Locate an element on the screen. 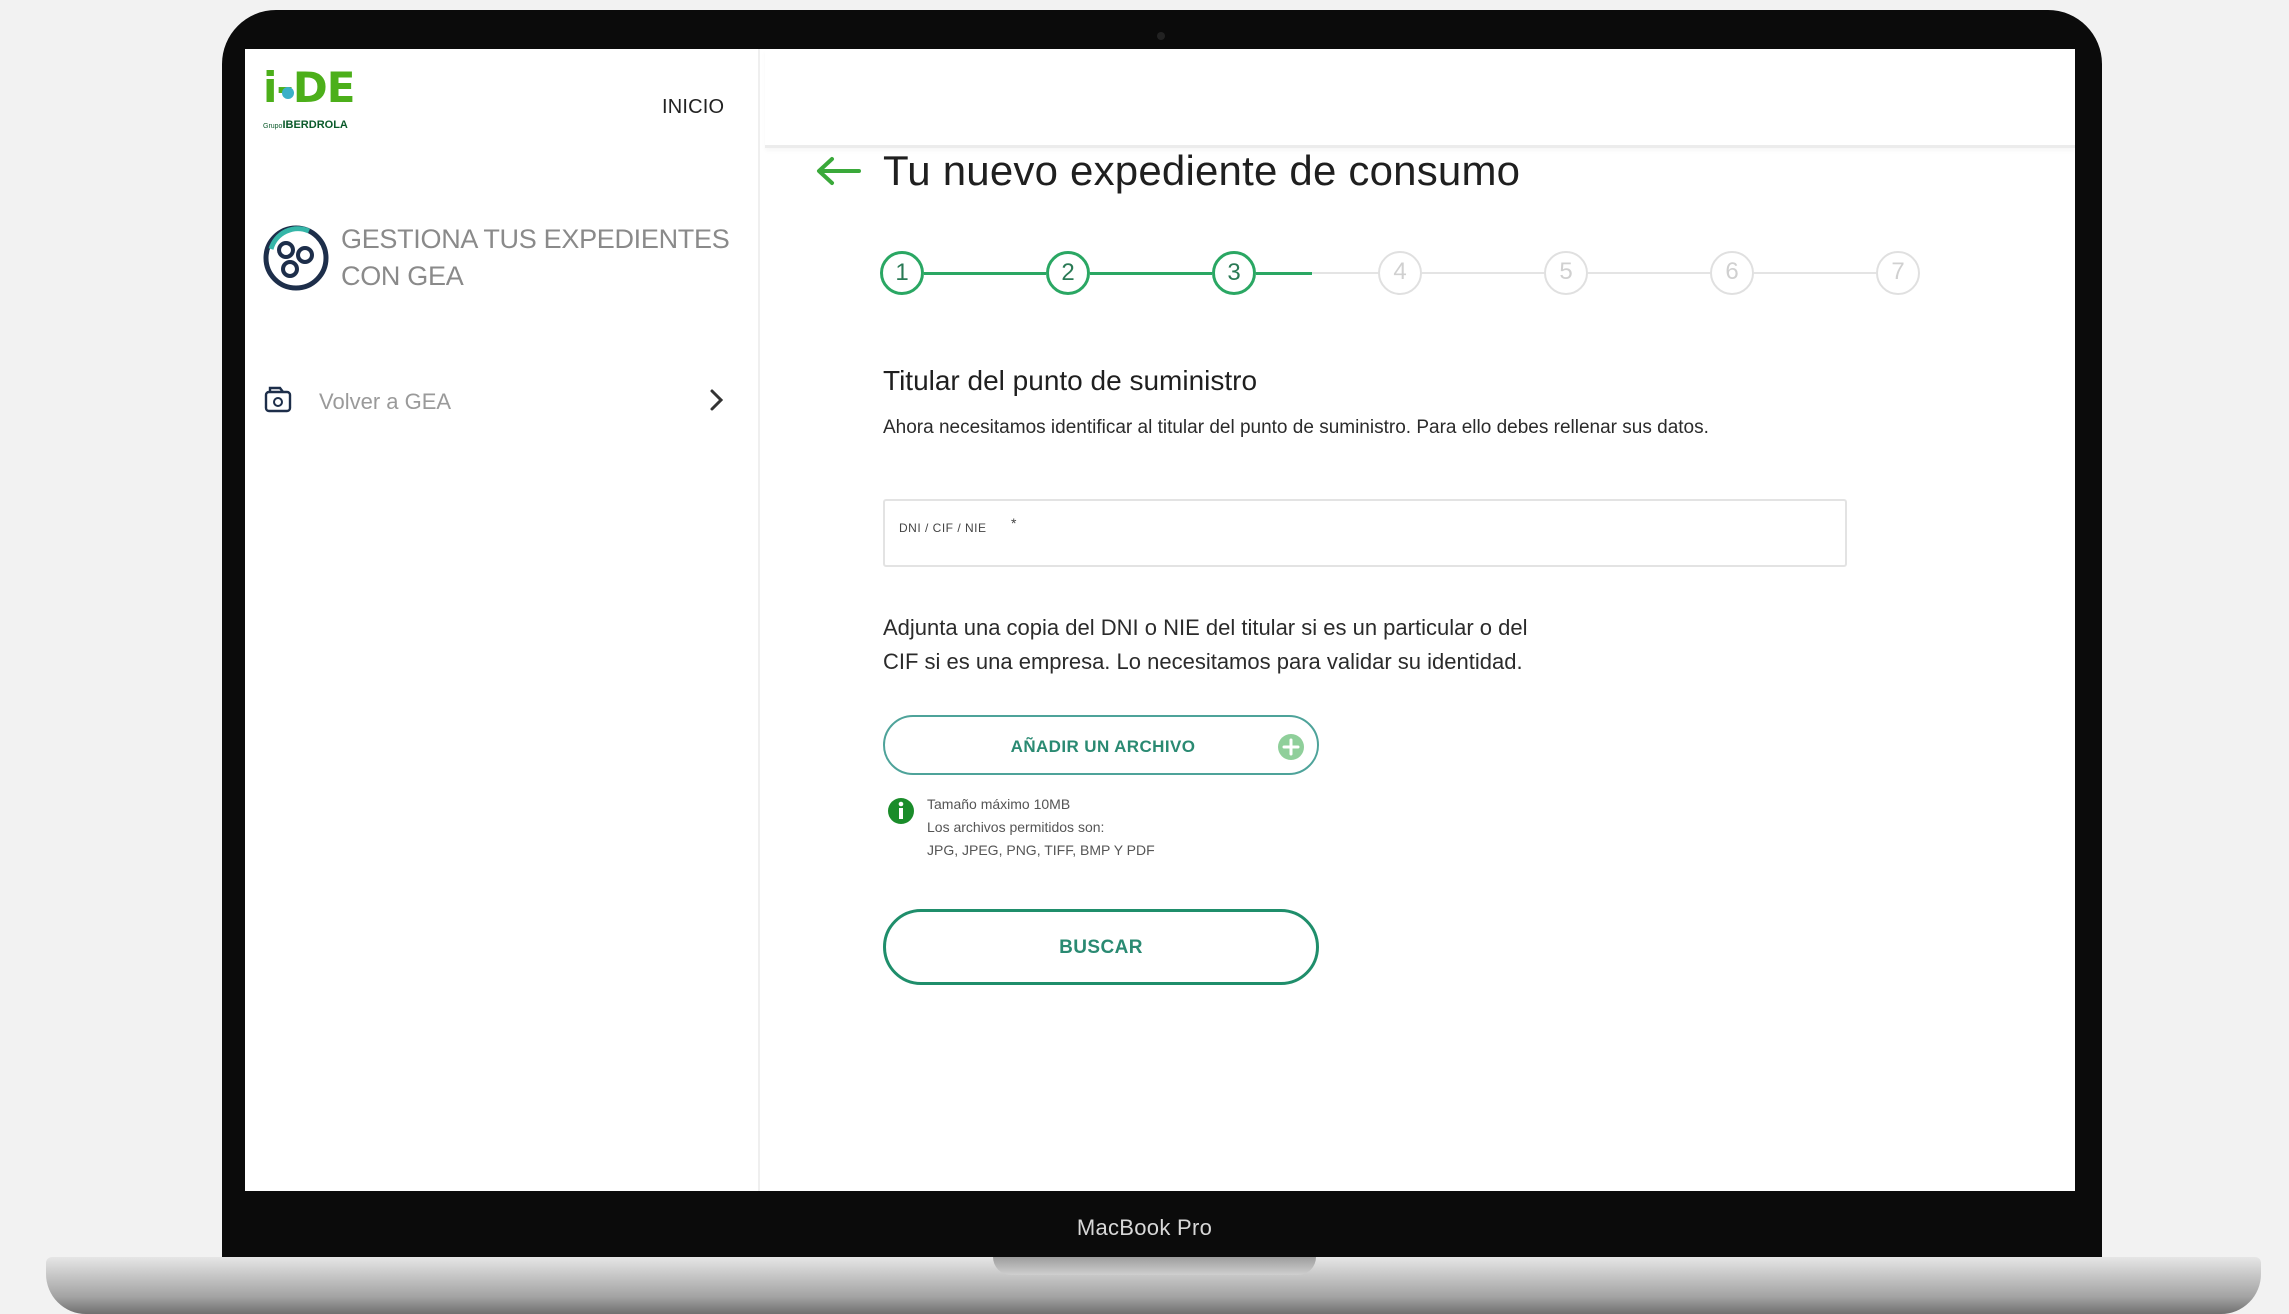 The width and height of the screenshot is (2289, 1314). logo: i-DE GrupoIBERDROLA is located at coordinates (318, 98).